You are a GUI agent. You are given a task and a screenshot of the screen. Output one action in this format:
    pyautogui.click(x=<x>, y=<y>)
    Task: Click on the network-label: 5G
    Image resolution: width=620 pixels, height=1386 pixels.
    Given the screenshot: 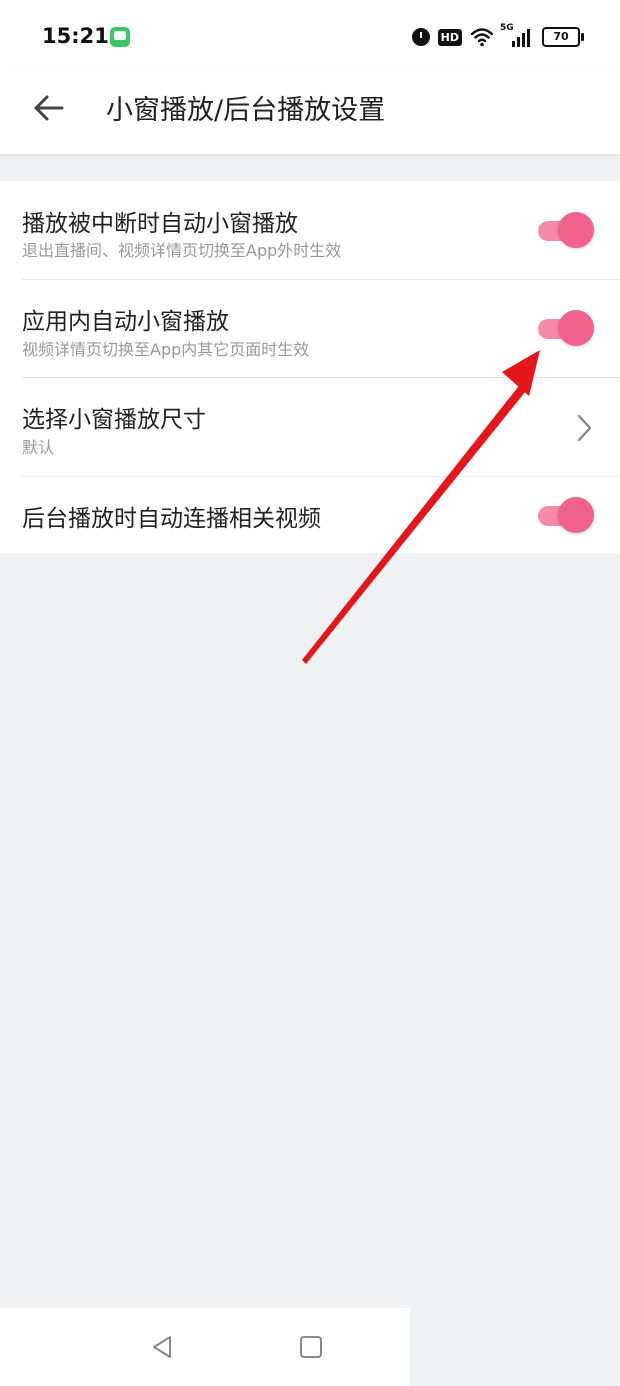 What is the action you would take?
    pyautogui.click(x=507, y=28)
    